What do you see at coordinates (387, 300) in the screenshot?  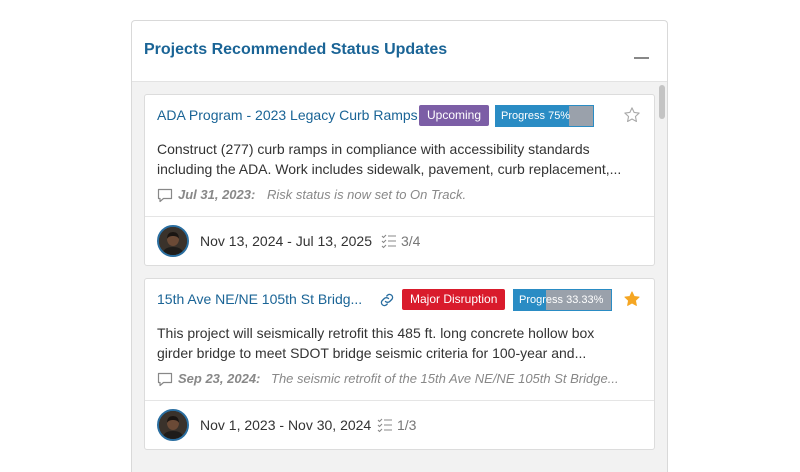 I see `link-icon` at bounding box center [387, 300].